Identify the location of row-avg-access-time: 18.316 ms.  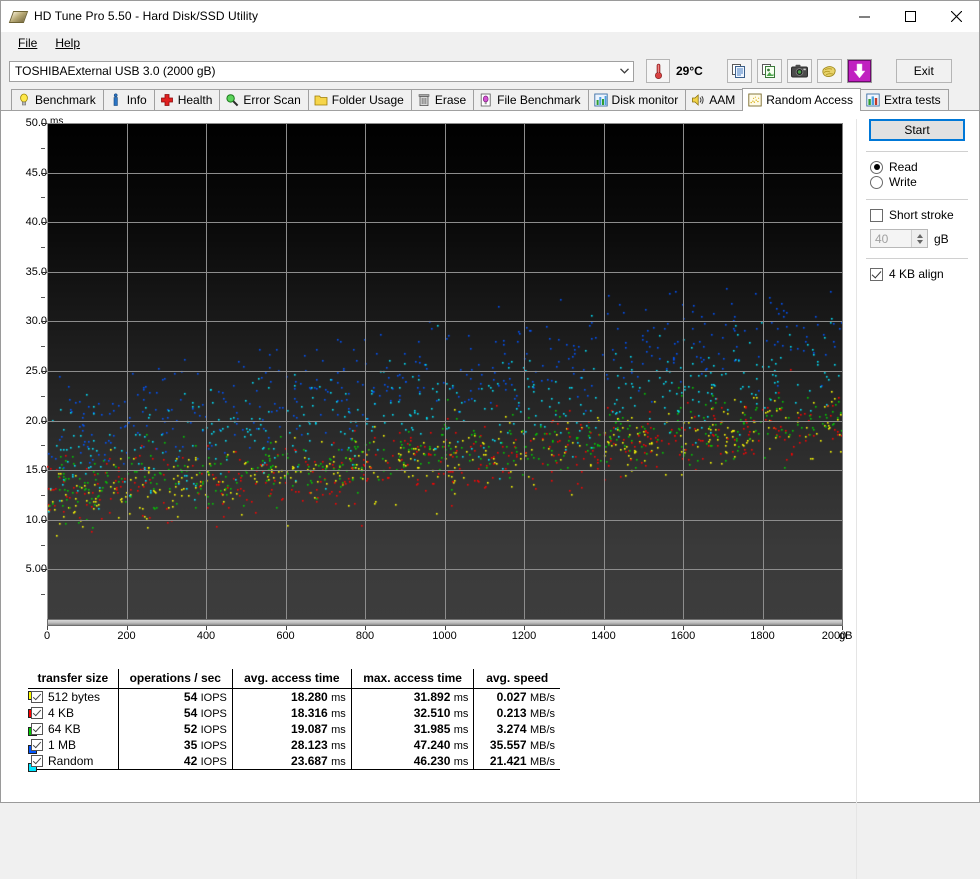
(292, 713).